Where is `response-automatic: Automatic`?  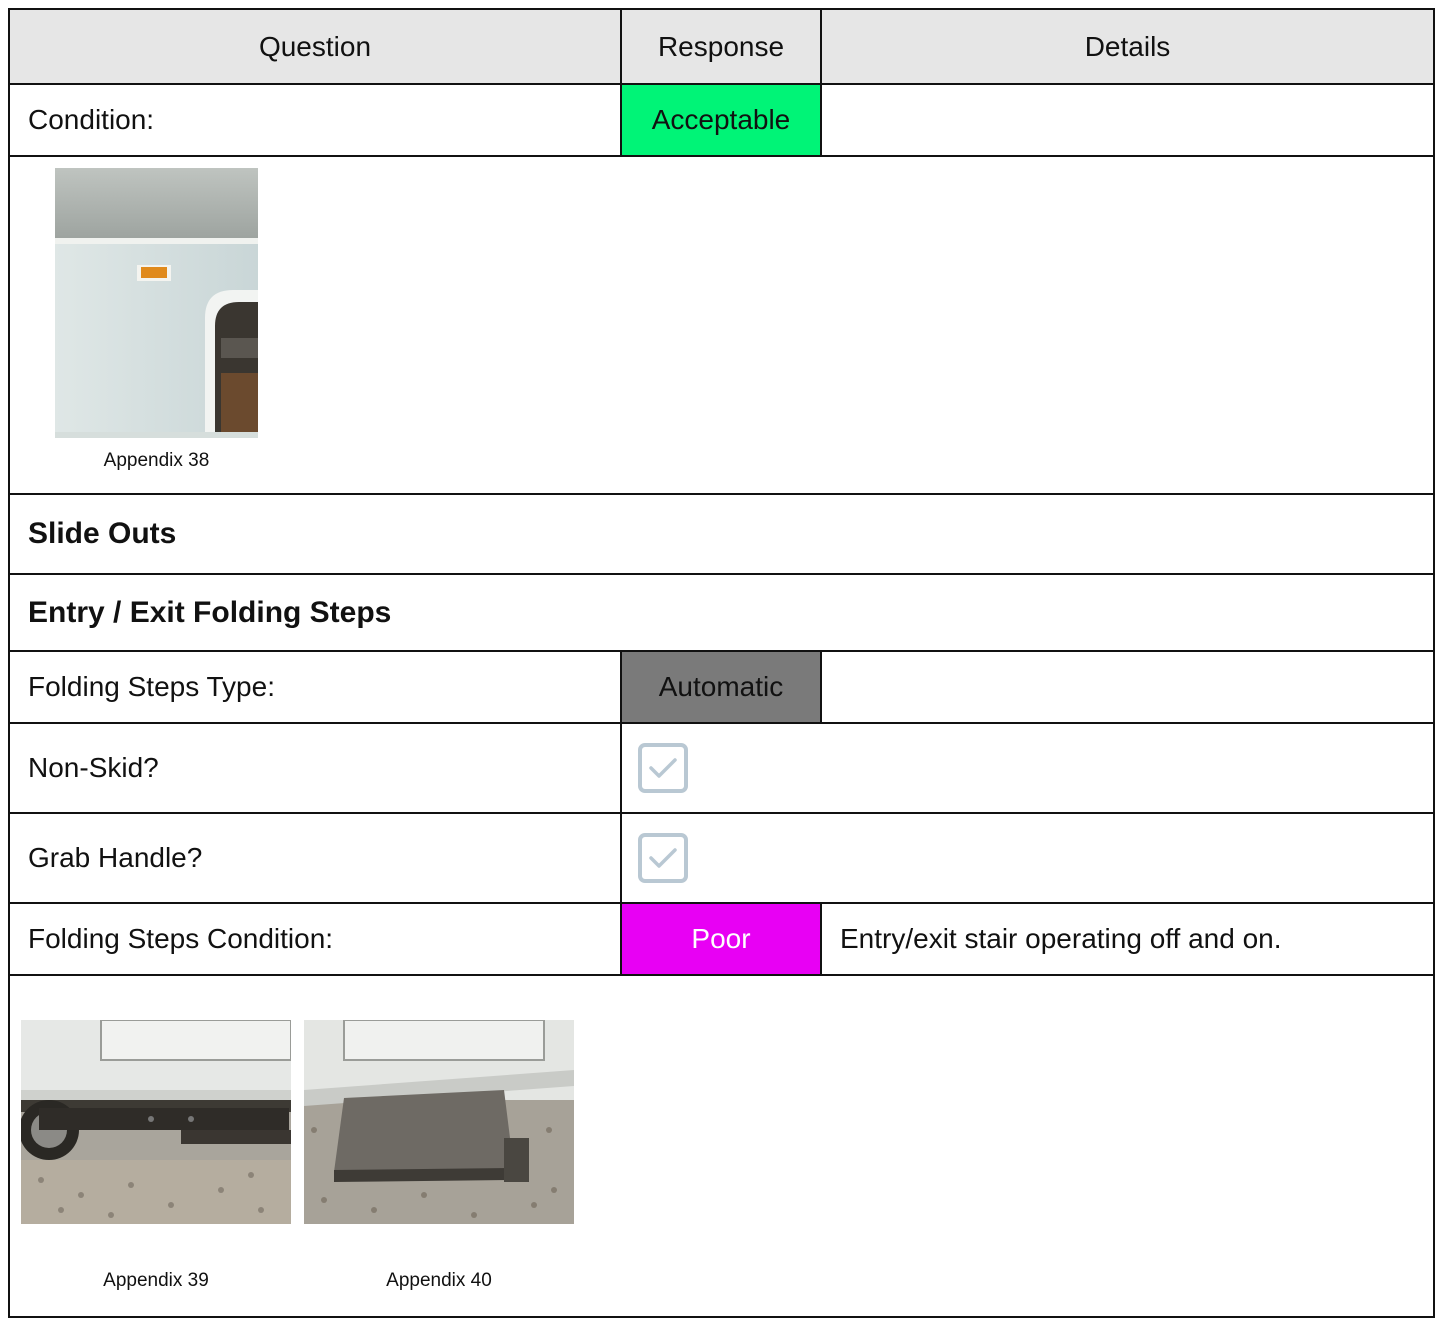
response-automatic: Automatic is located at coordinates (722, 687).